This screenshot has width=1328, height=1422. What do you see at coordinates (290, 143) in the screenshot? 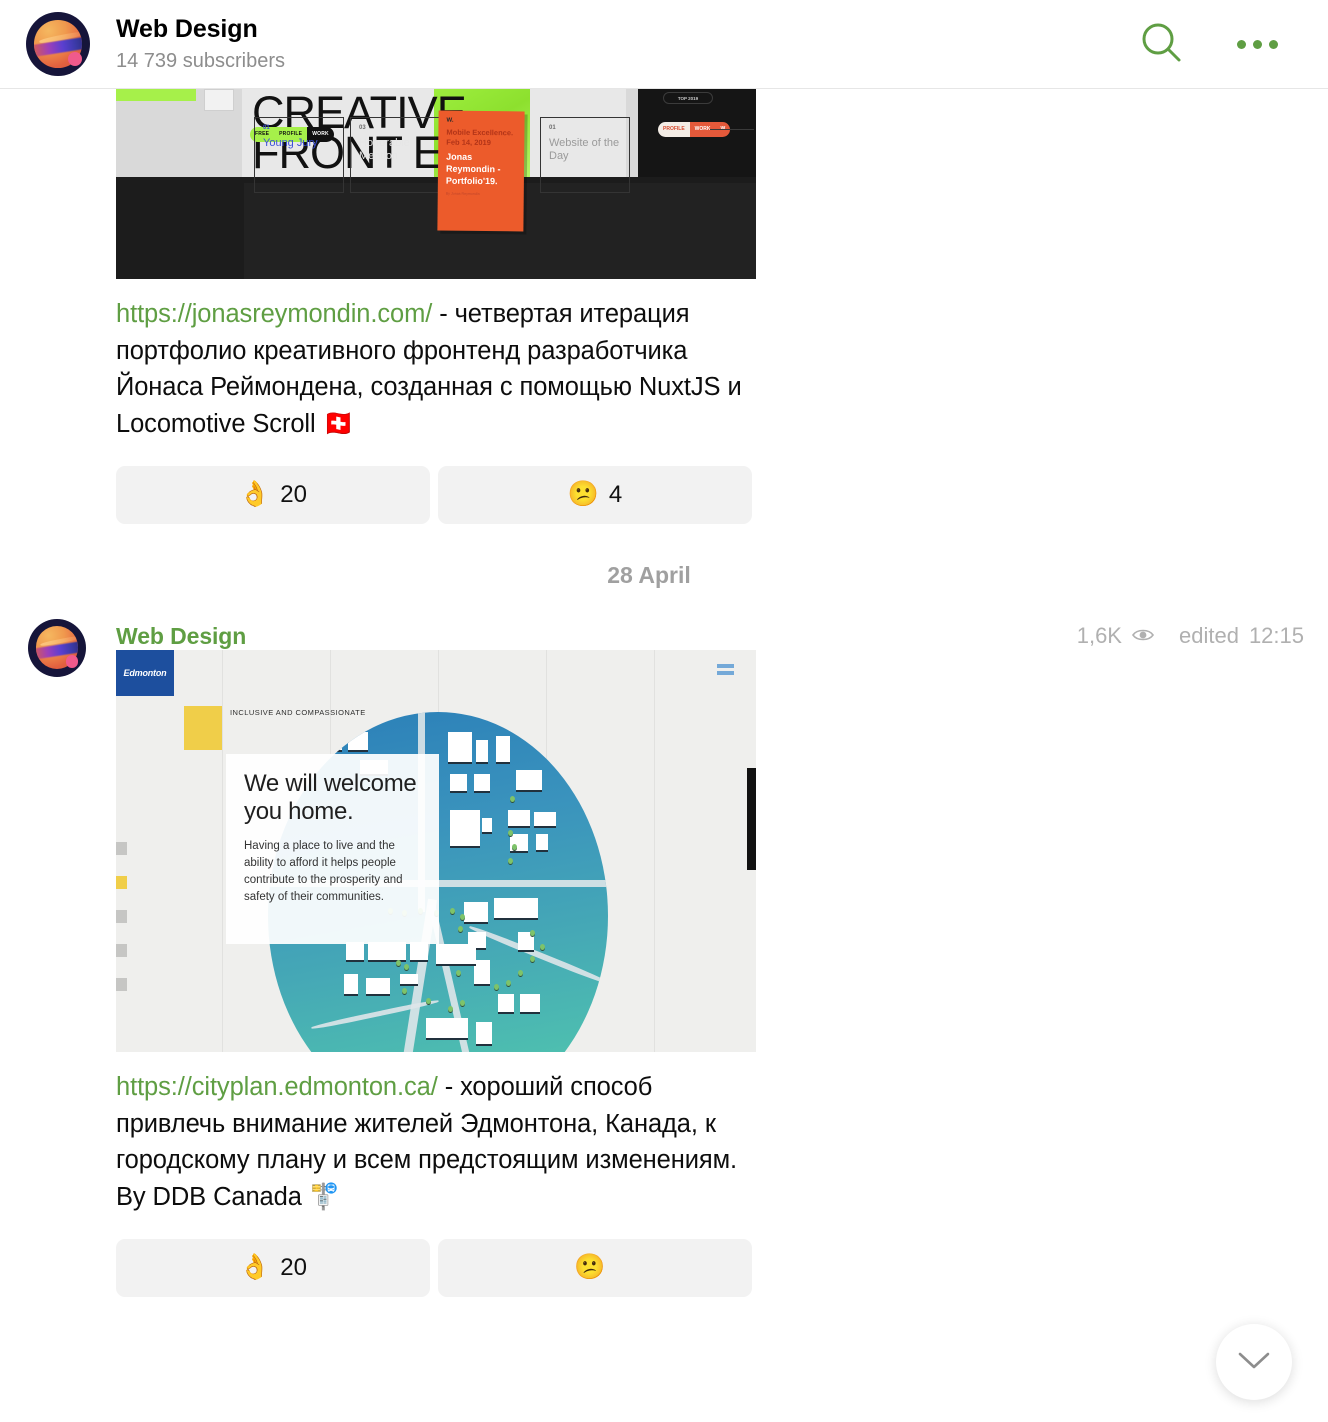
I see `award-label: Young Jury` at bounding box center [290, 143].